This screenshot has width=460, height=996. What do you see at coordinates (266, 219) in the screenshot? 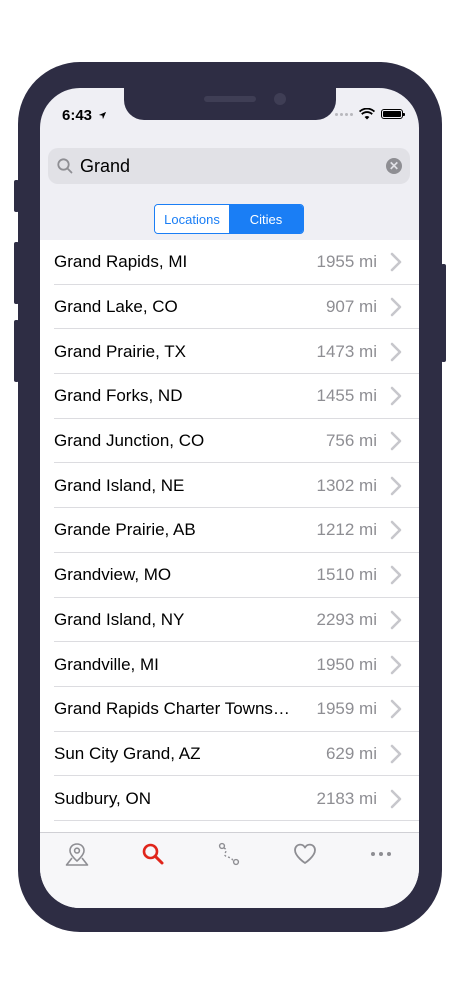
I see `segment-cities: Cities` at bounding box center [266, 219].